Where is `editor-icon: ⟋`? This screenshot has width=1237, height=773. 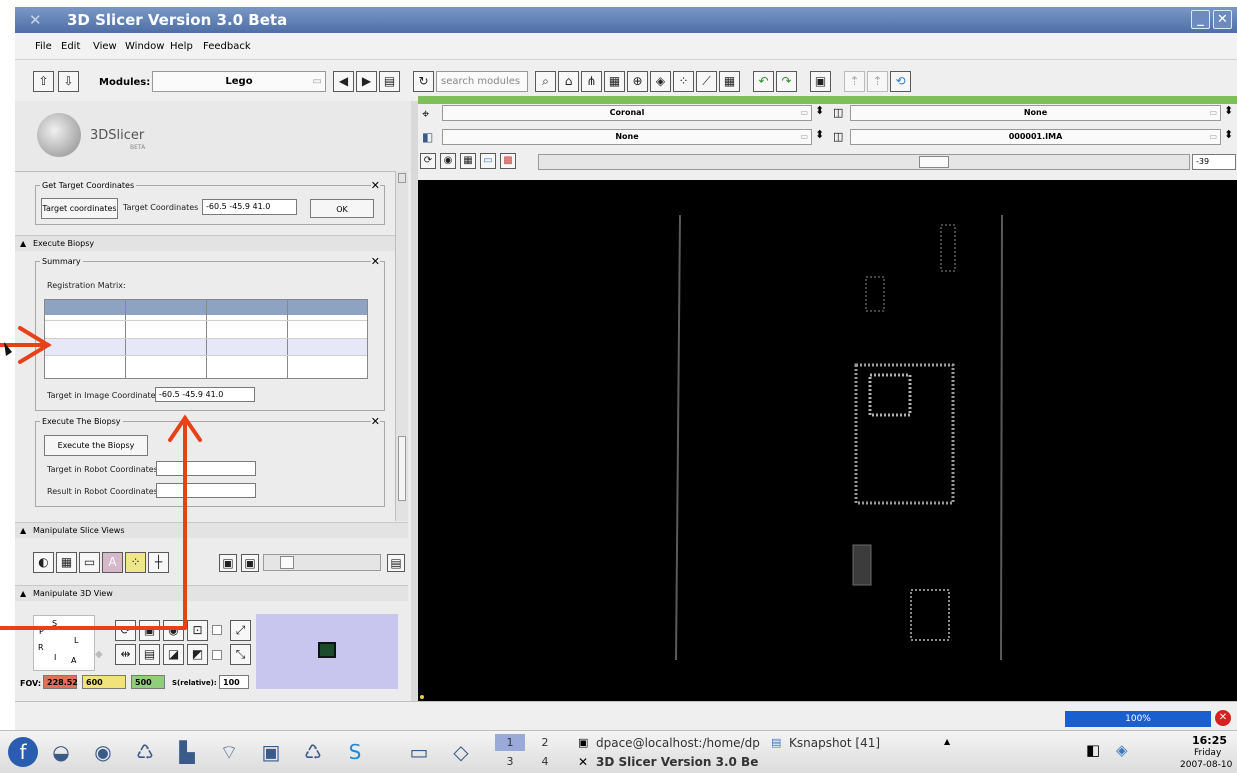 editor-icon: ⟋ is located at coordinates (706, 81).